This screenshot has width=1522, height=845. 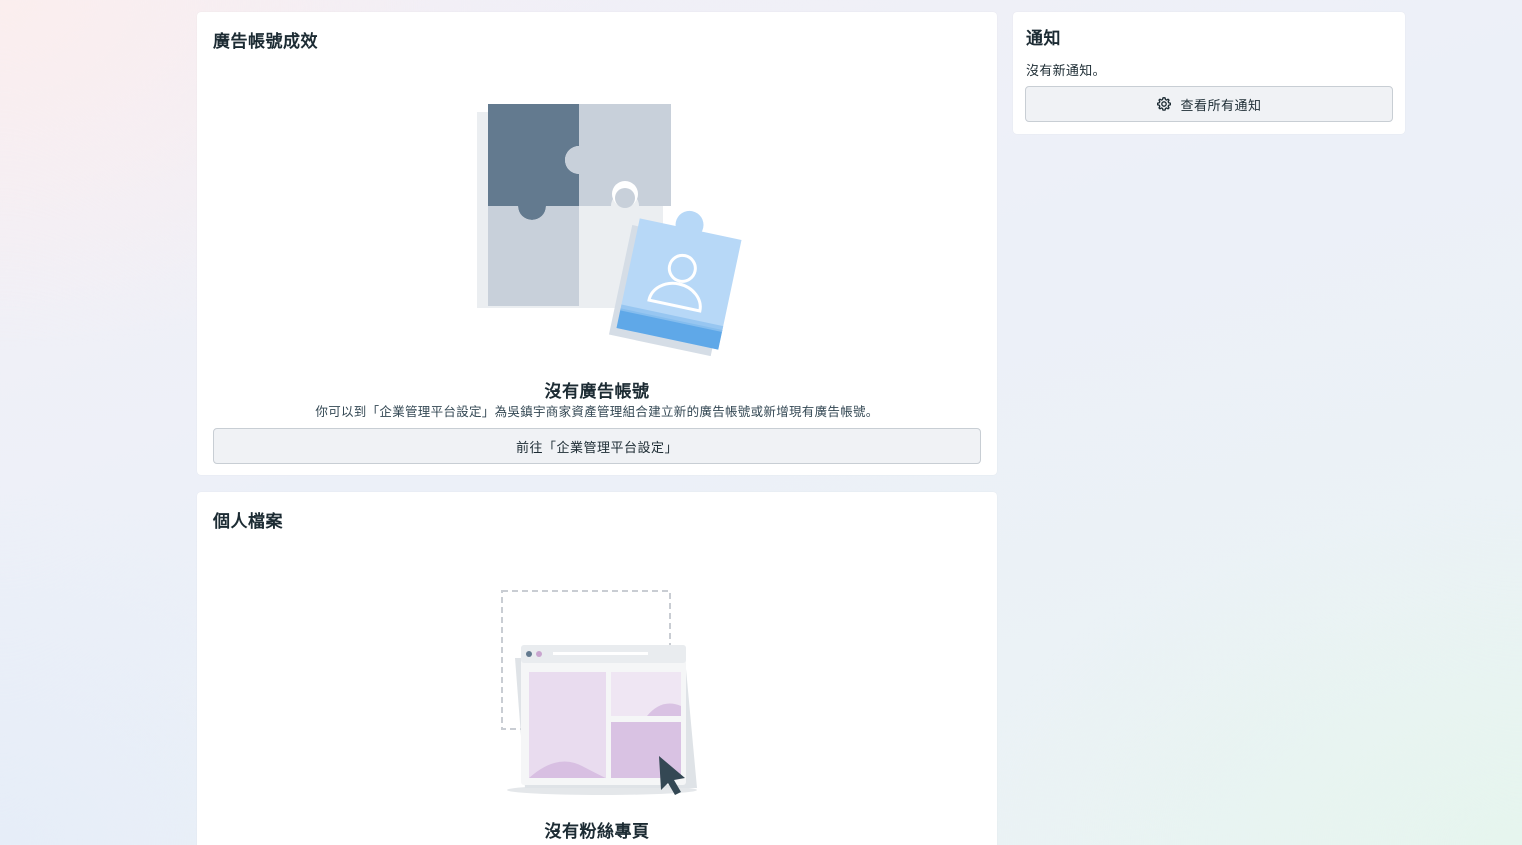 What do you see at coordinates (597, 392) in the screenshot?
I see `no-ad-accounts-title: 沒有廣告帳號` at bounding box center [597, 392].